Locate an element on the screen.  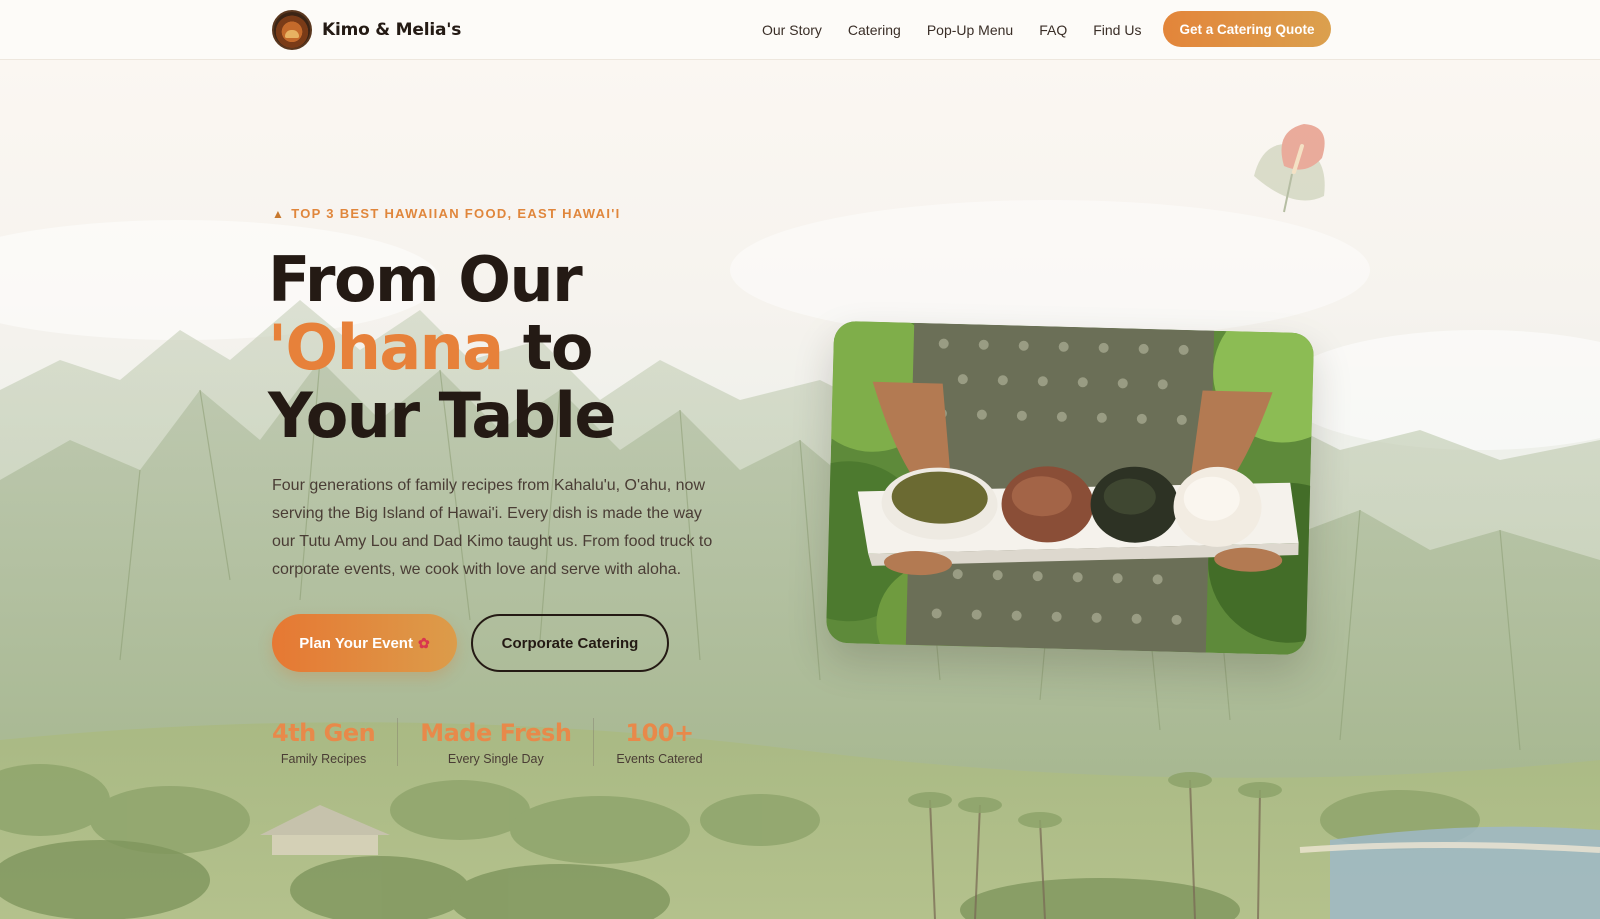
anthurium-flower-icon is located at coordinates (1289, 168).